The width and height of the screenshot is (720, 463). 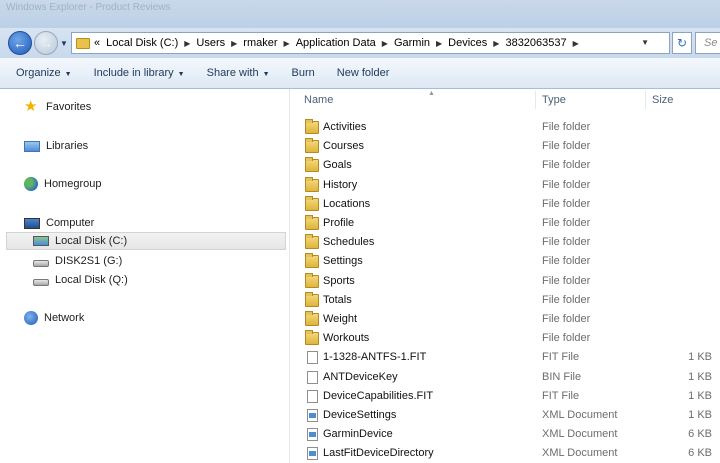 I want to click on network-icon, so click(x=31, y=318).